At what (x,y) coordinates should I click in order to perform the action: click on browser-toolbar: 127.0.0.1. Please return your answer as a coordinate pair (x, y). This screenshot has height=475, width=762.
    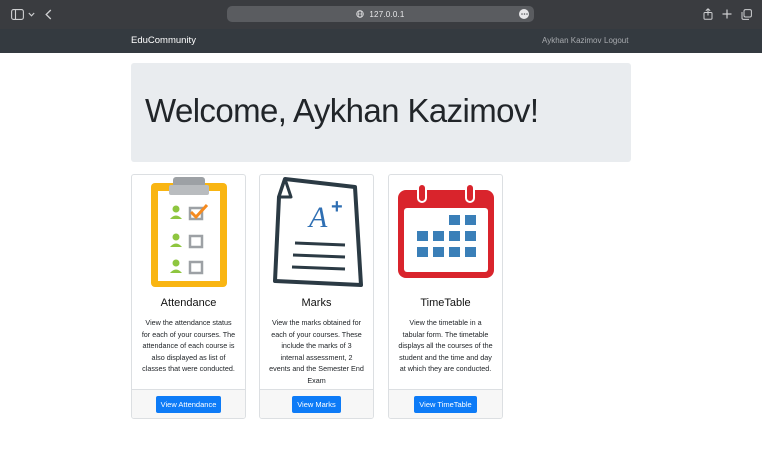
    Looking at the image, I should click on (381, 14).